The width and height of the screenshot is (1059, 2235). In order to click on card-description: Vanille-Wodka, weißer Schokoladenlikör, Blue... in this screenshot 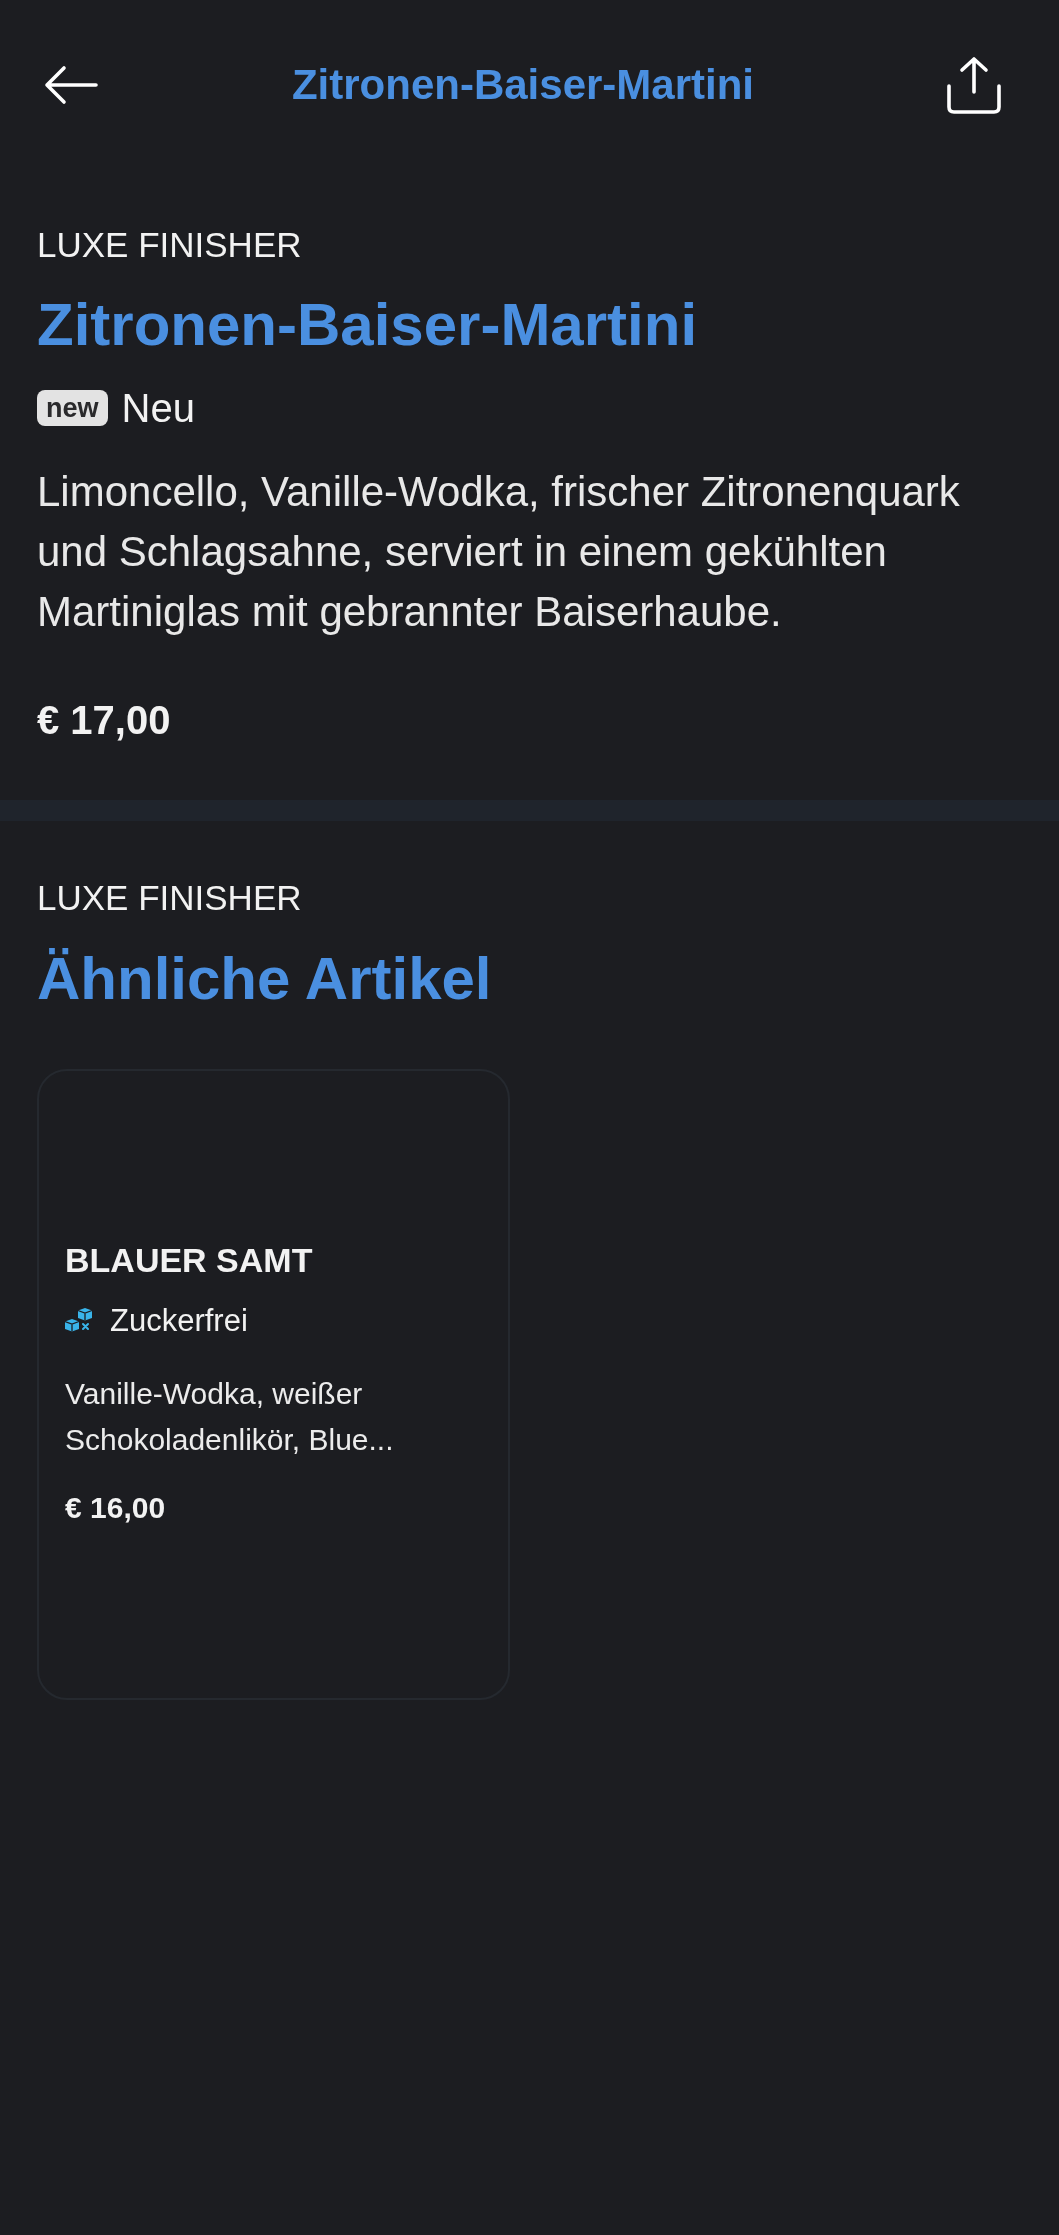, I will do `click(230, 1417)`.